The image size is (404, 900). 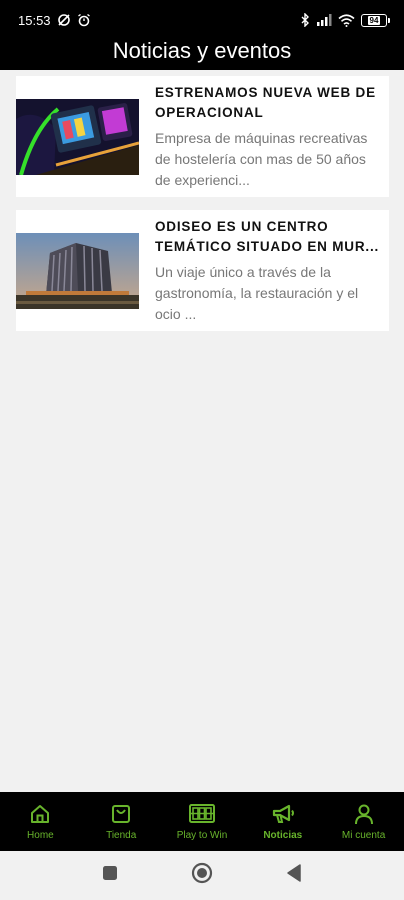 I want to click on battery-icon: 94, so click(x=375, y=20).